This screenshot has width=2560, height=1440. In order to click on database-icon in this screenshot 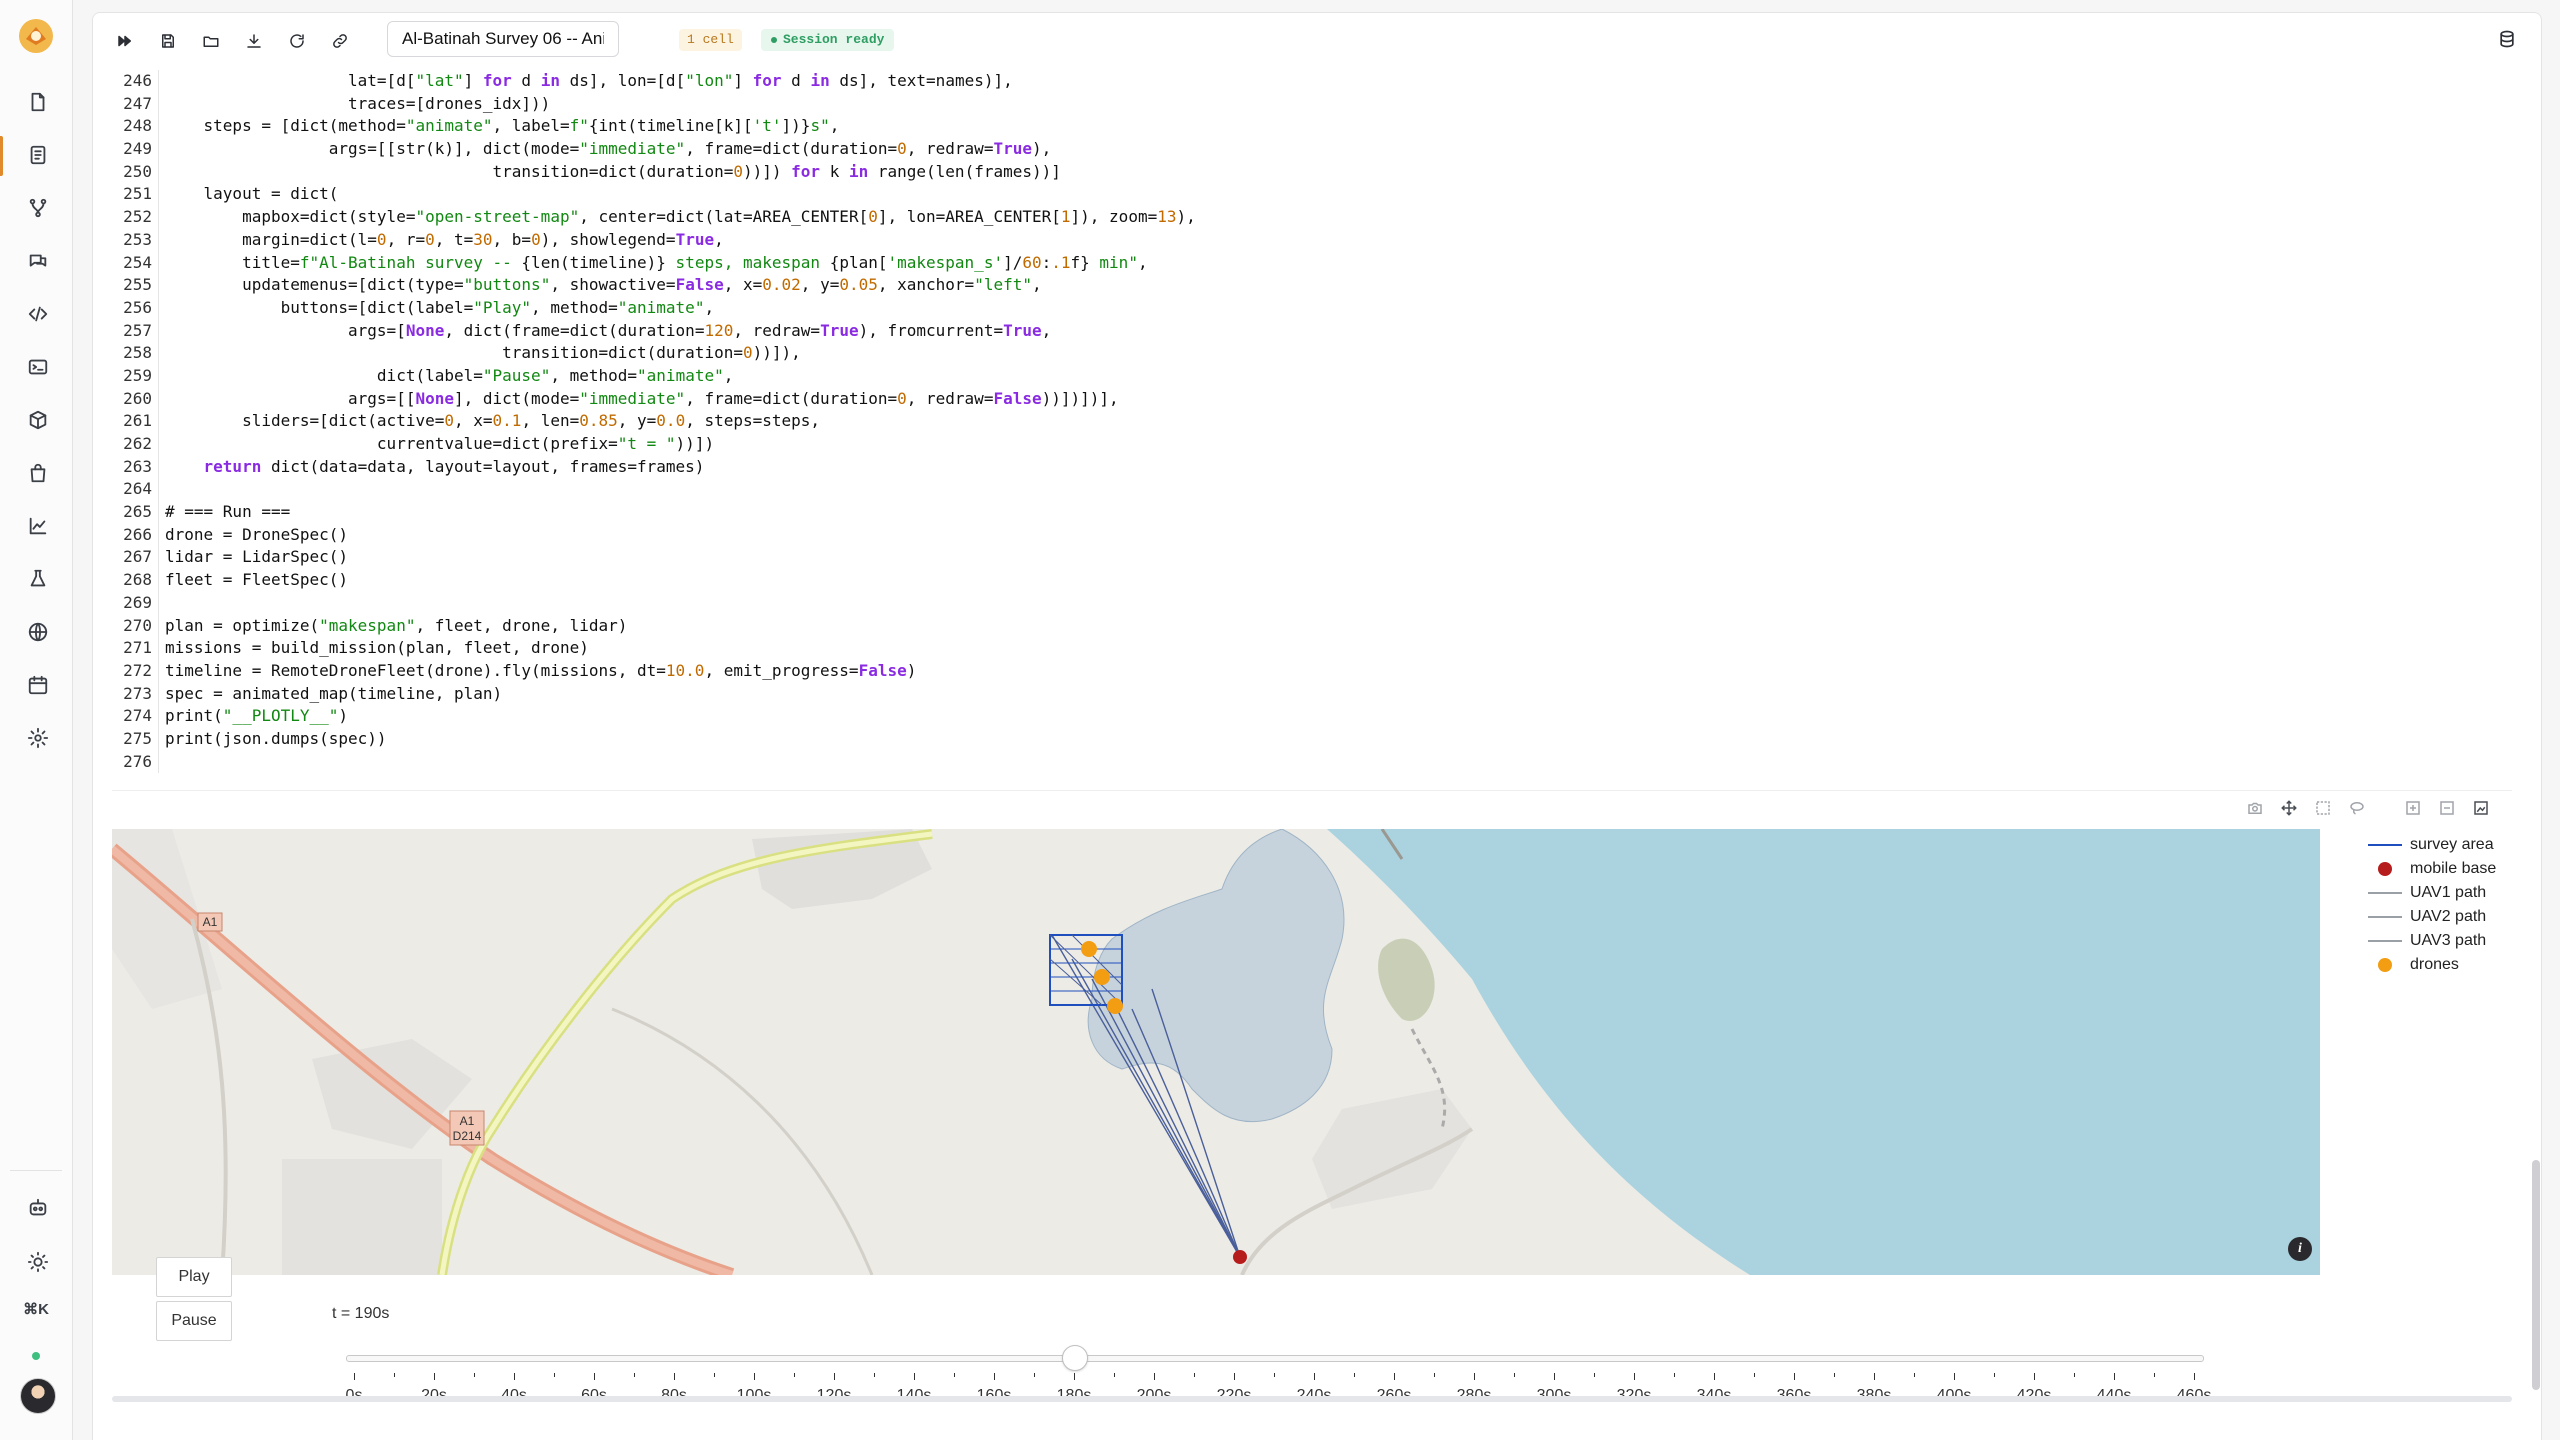, I will do `click(2509, 41)`.